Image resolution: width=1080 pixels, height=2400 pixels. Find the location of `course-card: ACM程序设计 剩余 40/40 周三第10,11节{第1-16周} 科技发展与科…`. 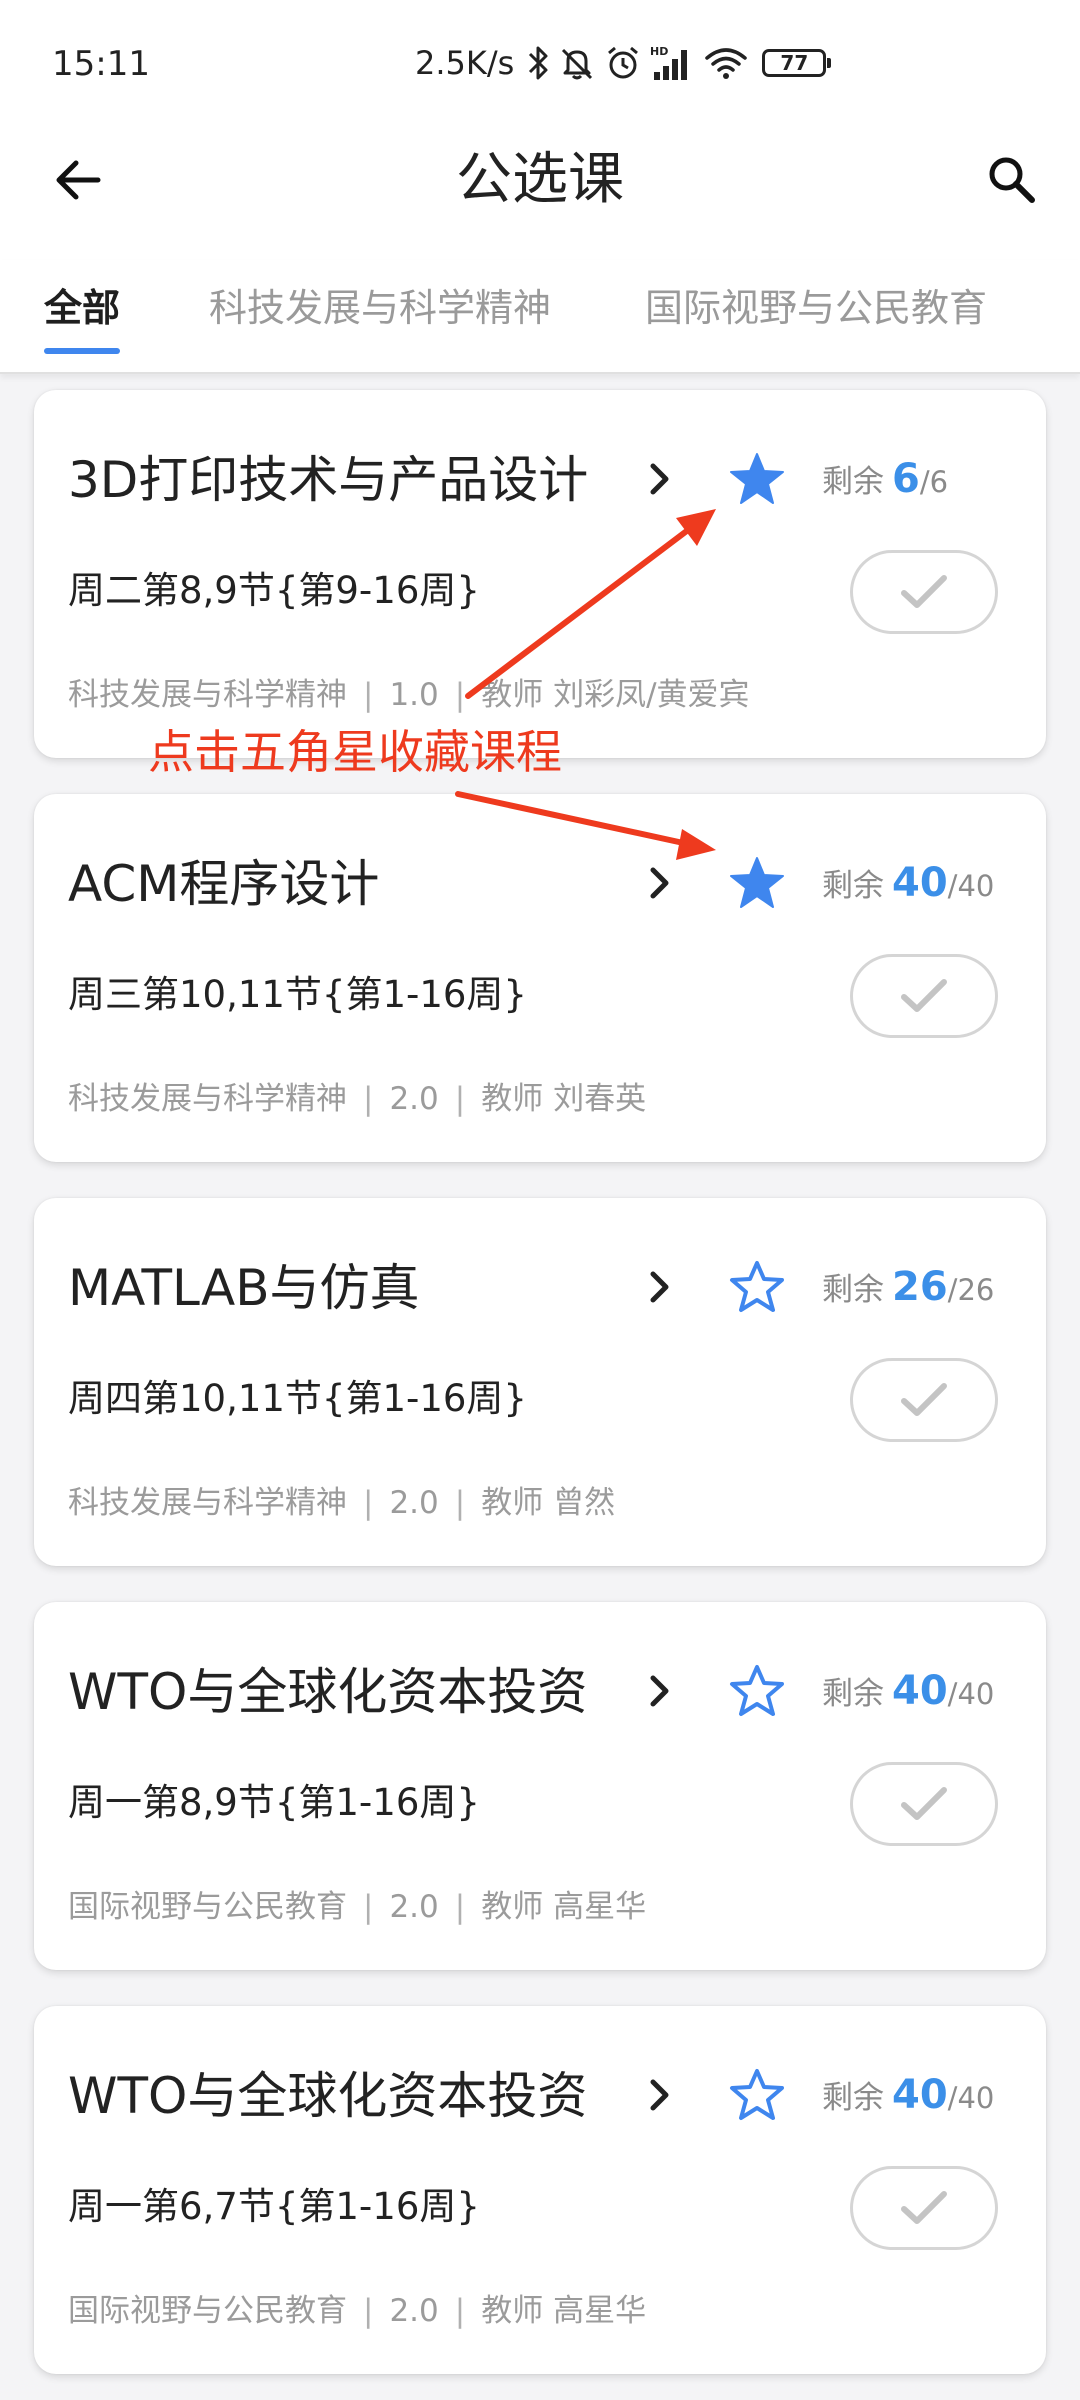

course-card: ACM程序设计 剩余 40/40 周三第10,11节{第1-16周} 科技发展与科… is located at coordinates (540, 978).